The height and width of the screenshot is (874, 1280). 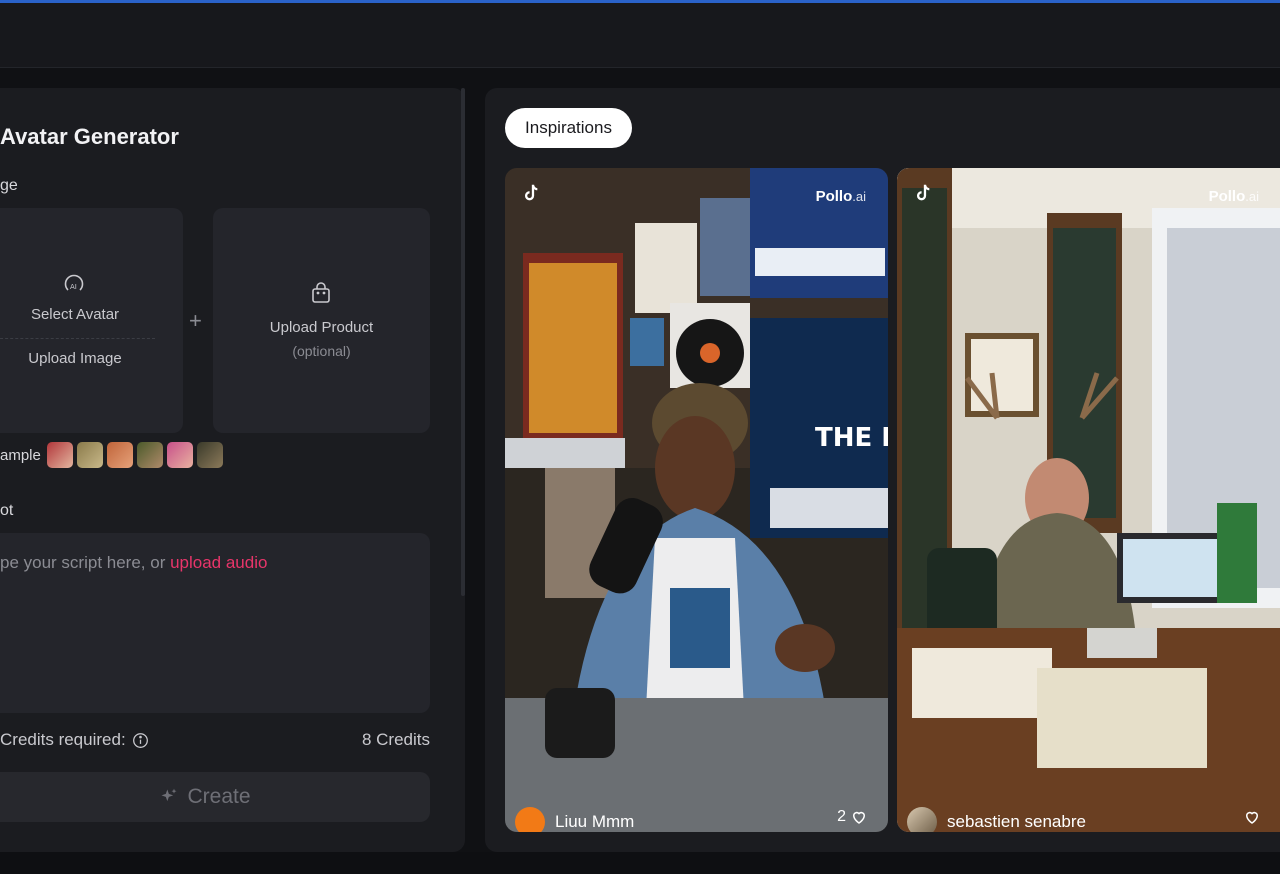 What do you see at coordinates (73, 287) in the screenshot?
I see `svg-text: AI` at bounding box center [73, 287].